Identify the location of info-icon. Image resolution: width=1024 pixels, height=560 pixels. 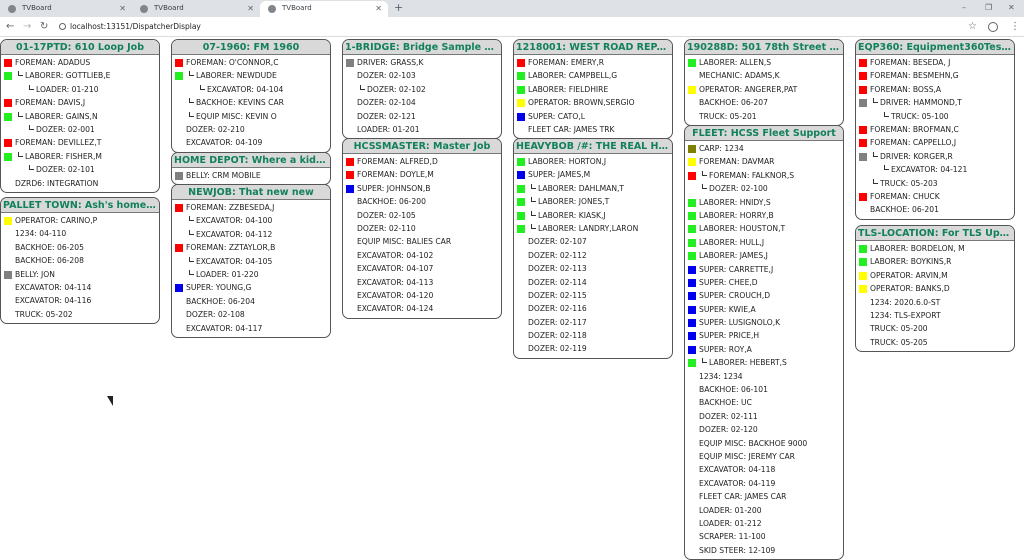
(62, 26).